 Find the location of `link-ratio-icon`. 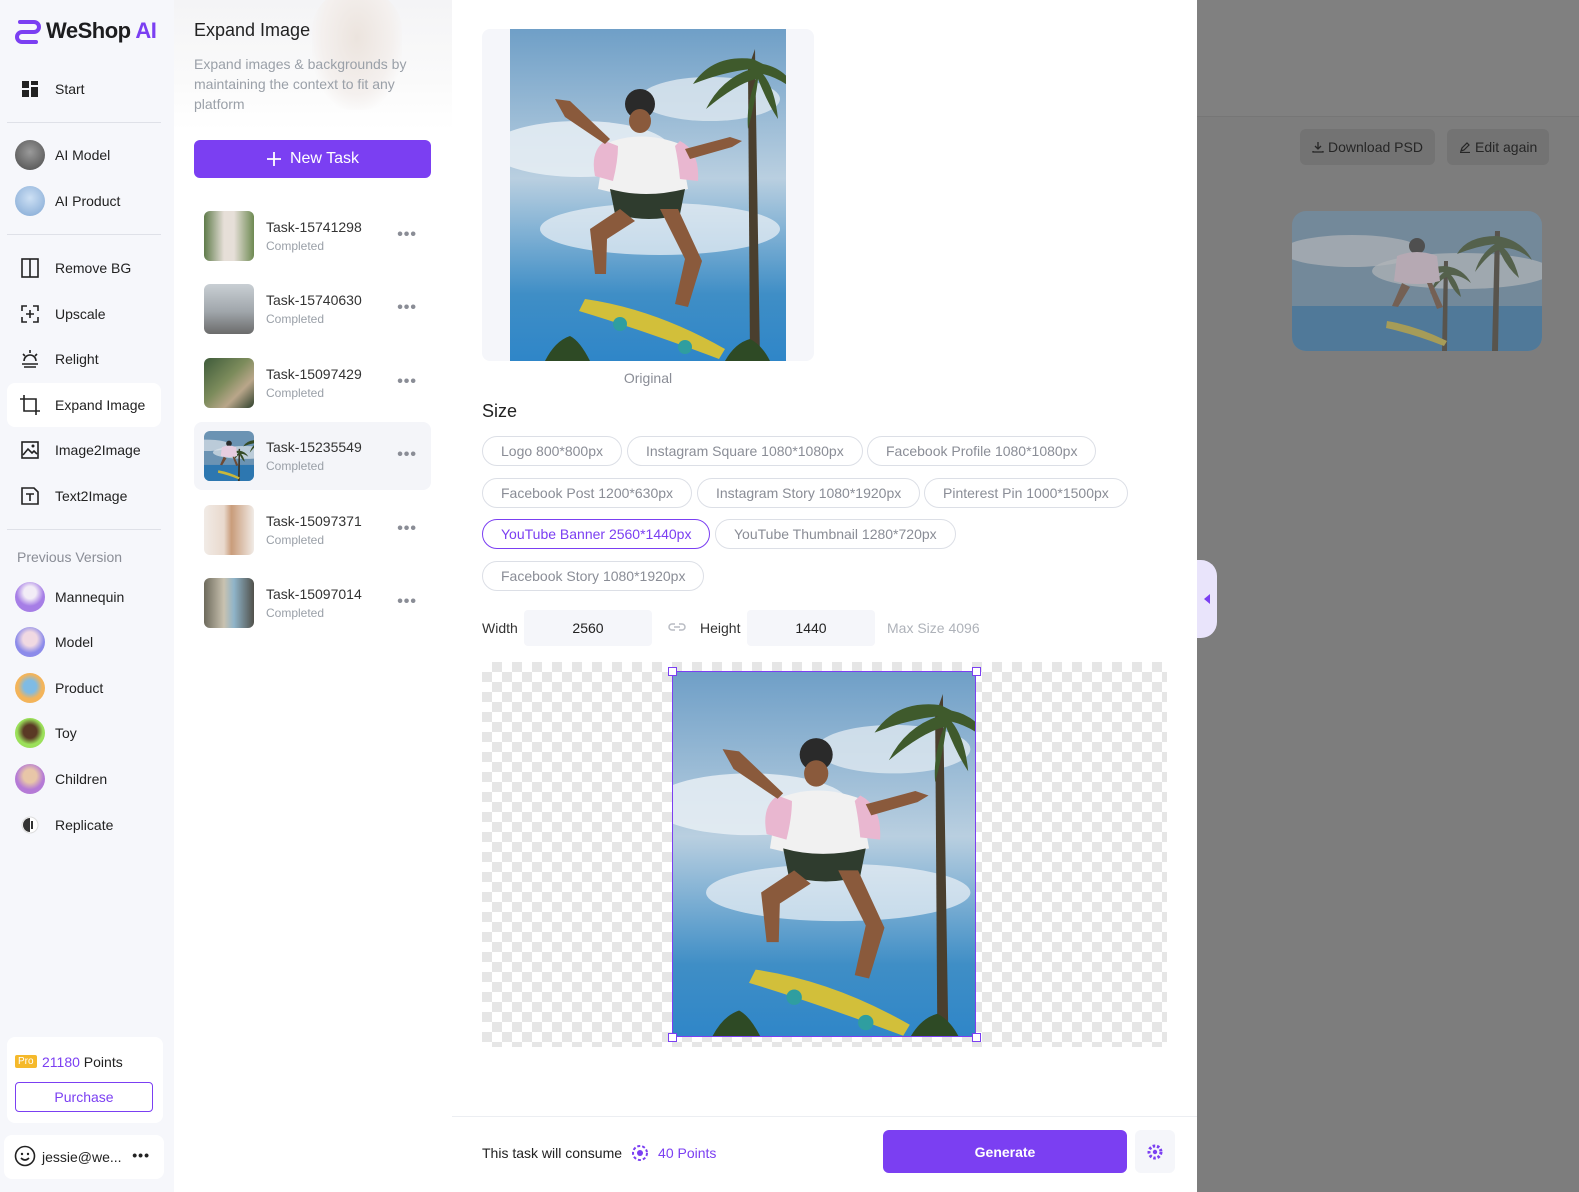

link-ratio-icon is located at coordinates (677, 629).